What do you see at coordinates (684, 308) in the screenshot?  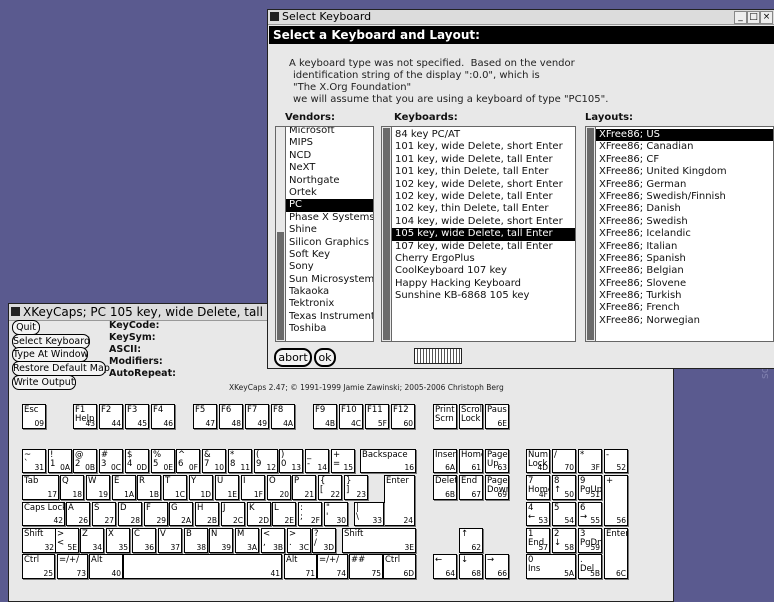 I see `layout-item: XFree86; French` at bounding box center [684, 308].